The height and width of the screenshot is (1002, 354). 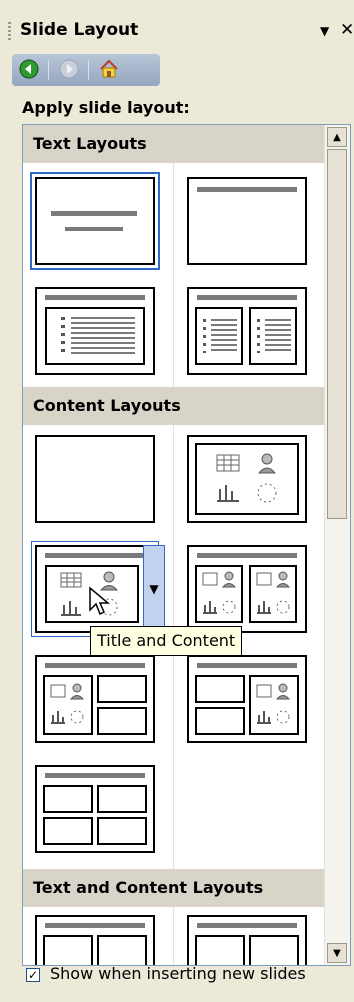 I want to click on layout-blank, so click(x=95, y=479).